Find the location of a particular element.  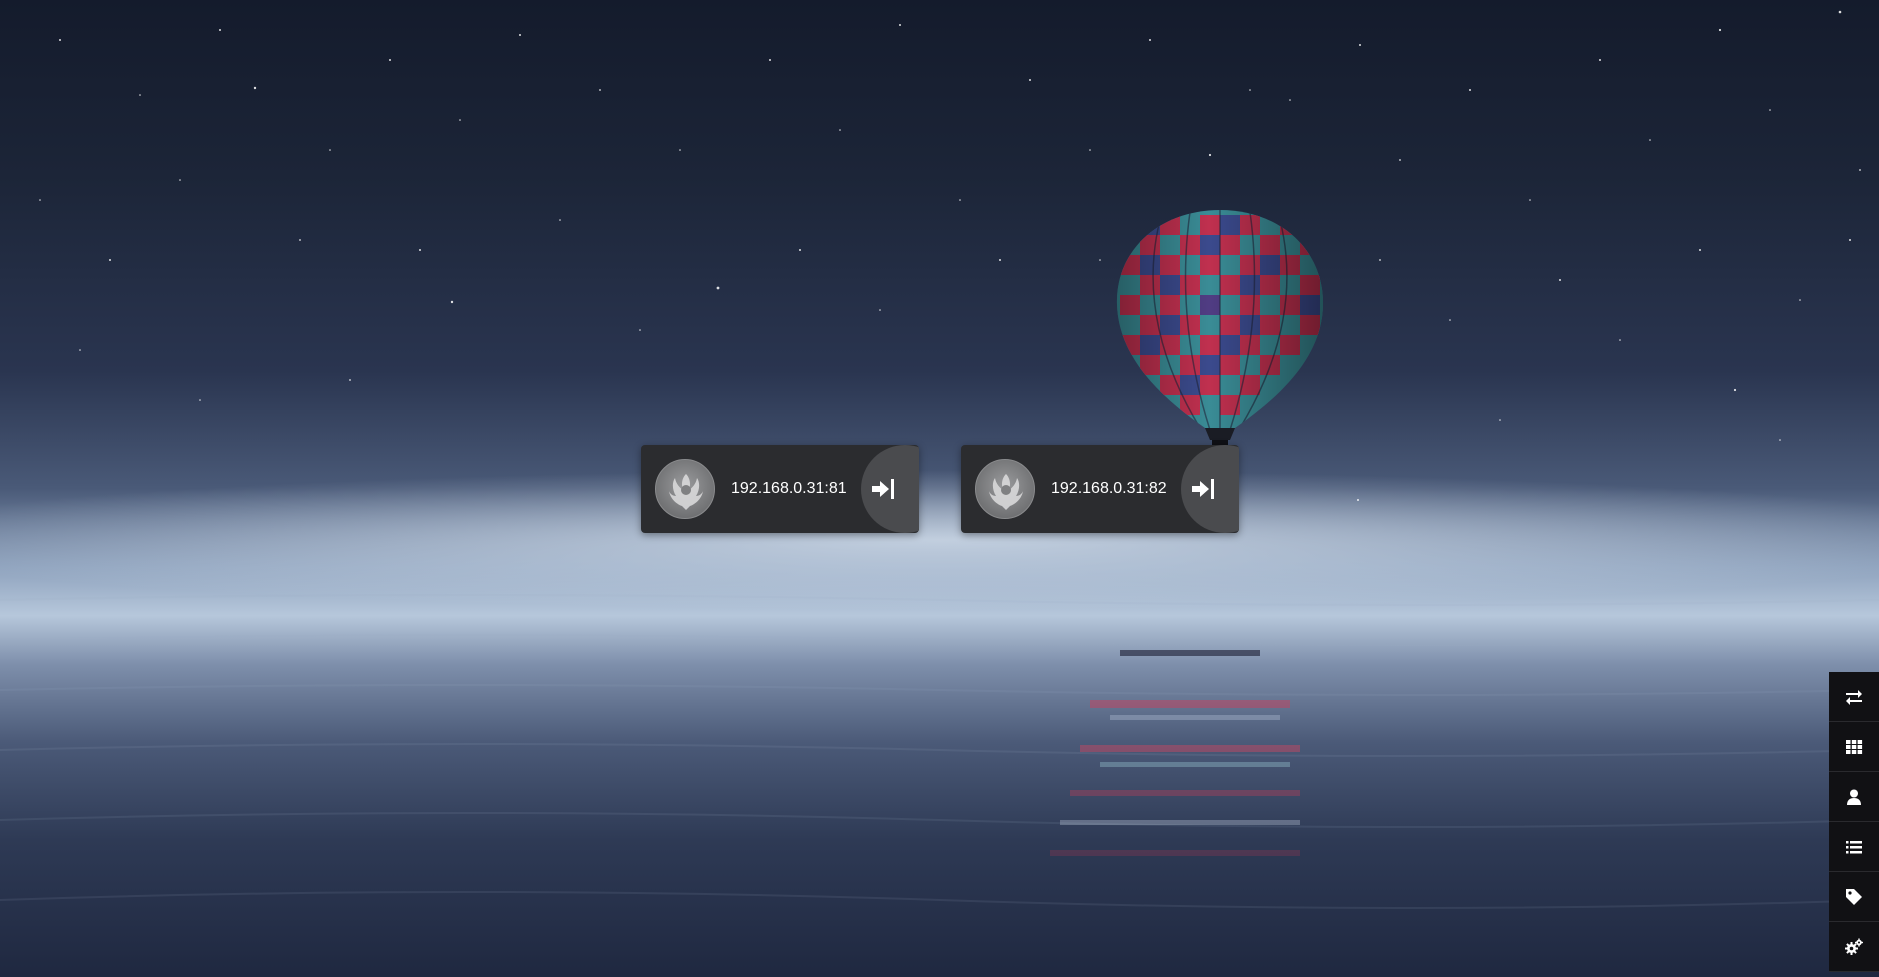

swap-arrows-icon is located at coordinates (1854, 697).